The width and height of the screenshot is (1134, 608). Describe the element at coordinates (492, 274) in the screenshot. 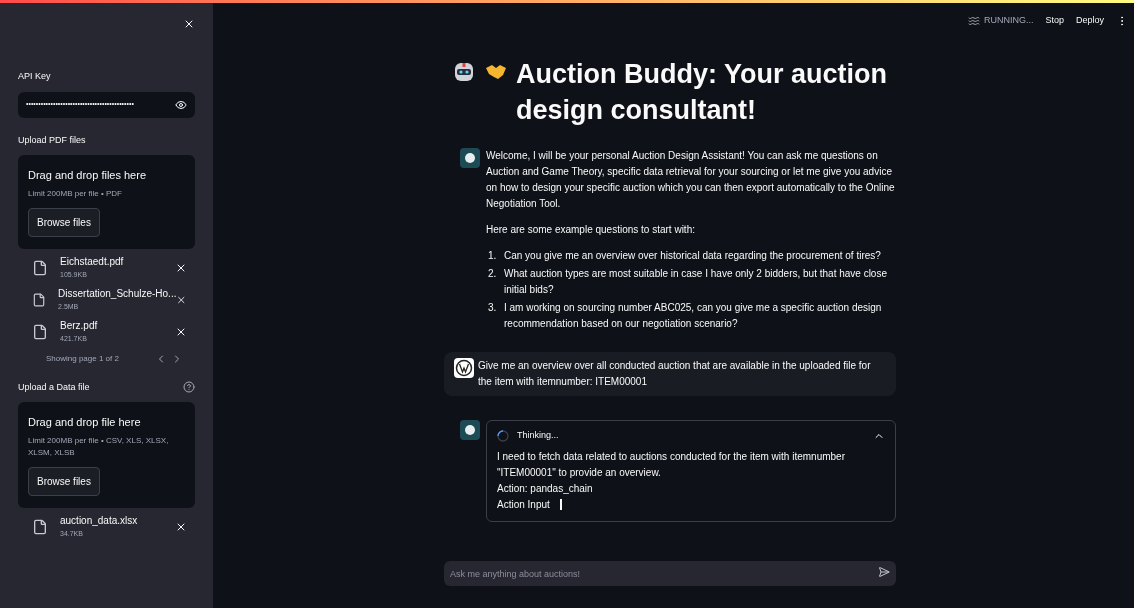

I see `list-number: 2.` at that location.